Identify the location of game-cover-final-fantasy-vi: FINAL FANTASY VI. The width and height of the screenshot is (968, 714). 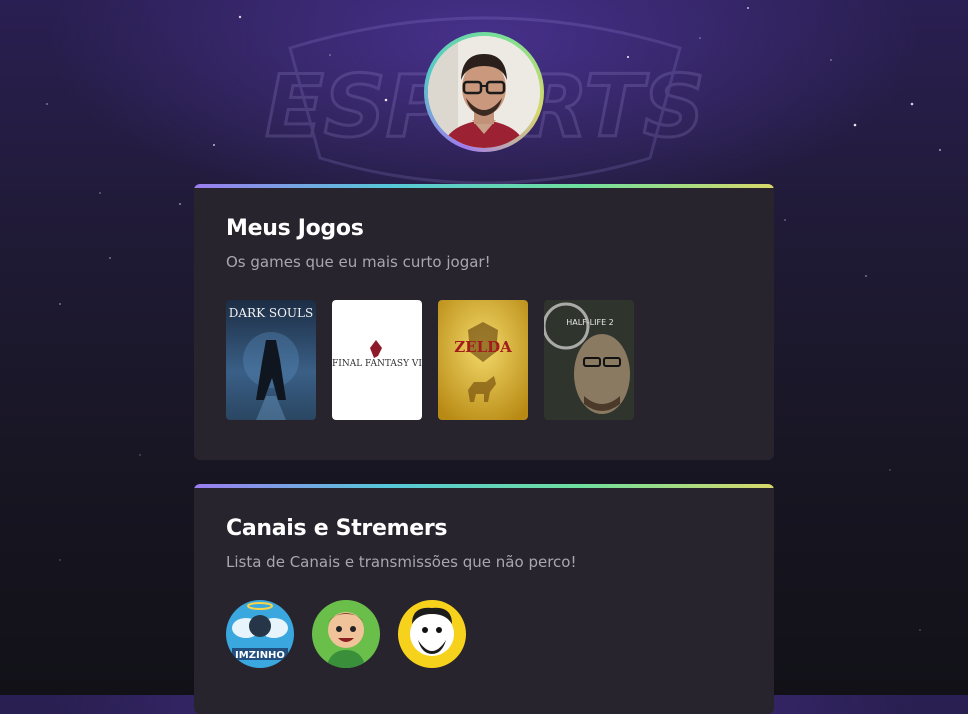
(377, 360).